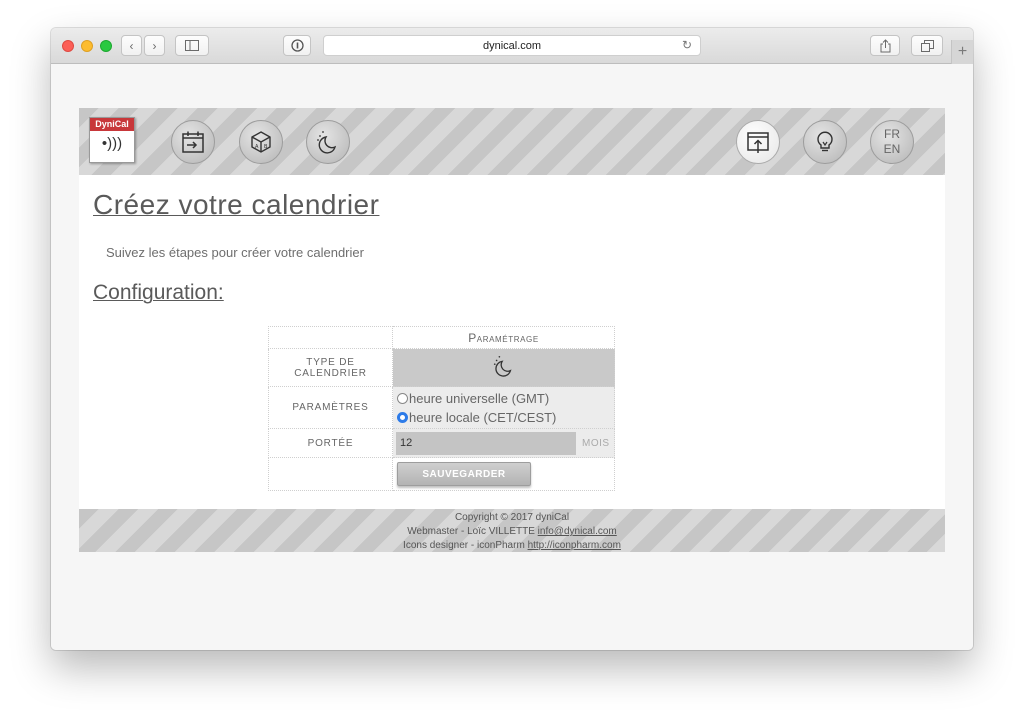  I want to click on site-logo: DyniCal •))), so click(112, 140).